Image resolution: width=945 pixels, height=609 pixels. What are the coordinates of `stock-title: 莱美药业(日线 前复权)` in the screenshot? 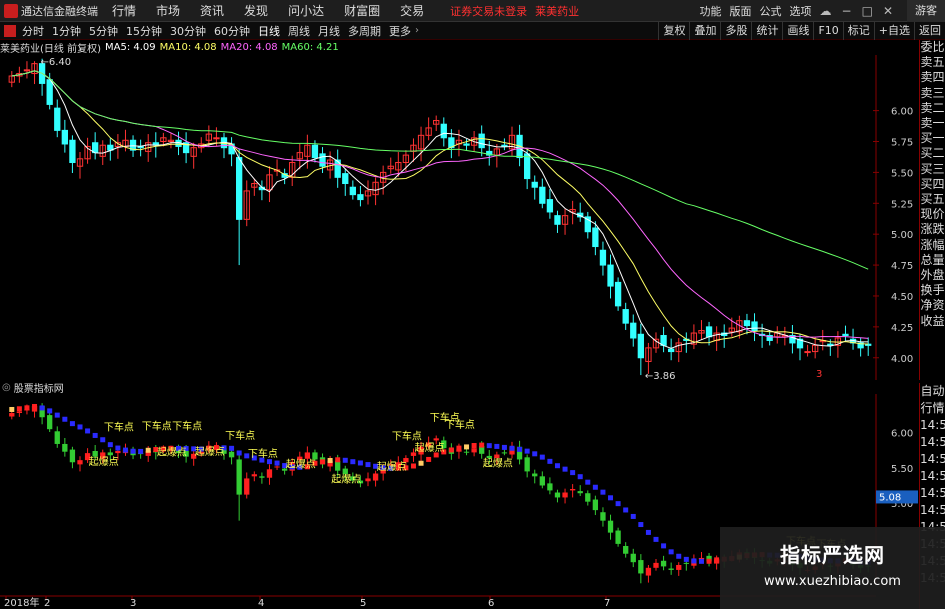 It's located at (50, 49).